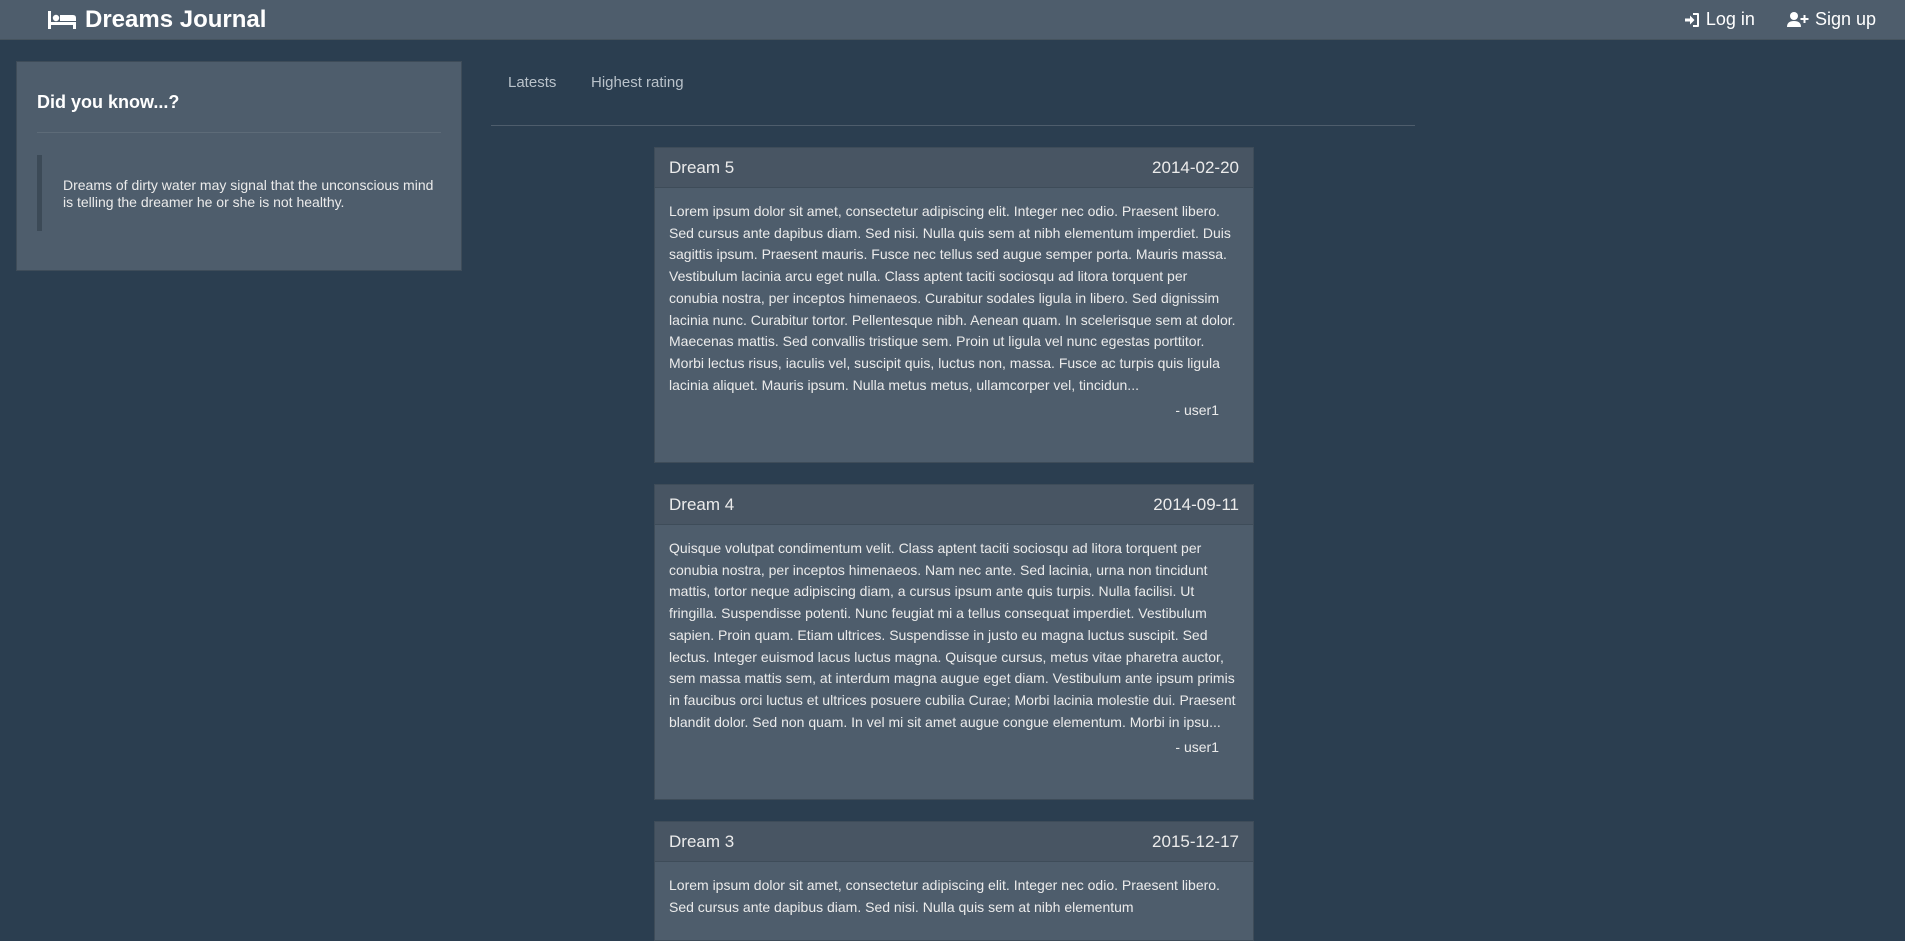 This screenshot has height=941, width=1905. Describe the element at coordinates (1845, 19) in the screenshot. I see `signup-label: Sign up` at that location.